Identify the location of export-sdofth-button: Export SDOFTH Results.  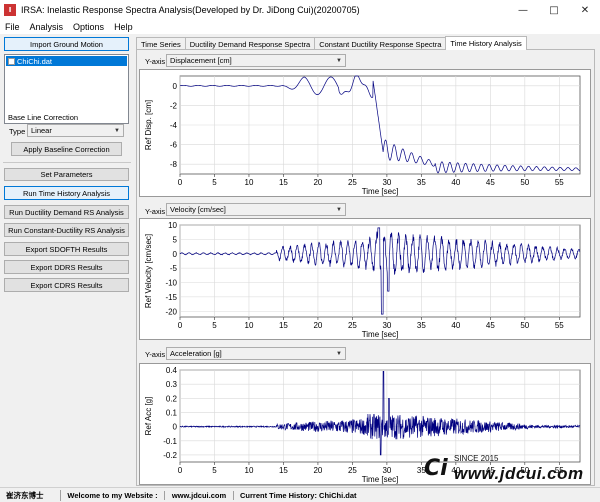
(66, 249).